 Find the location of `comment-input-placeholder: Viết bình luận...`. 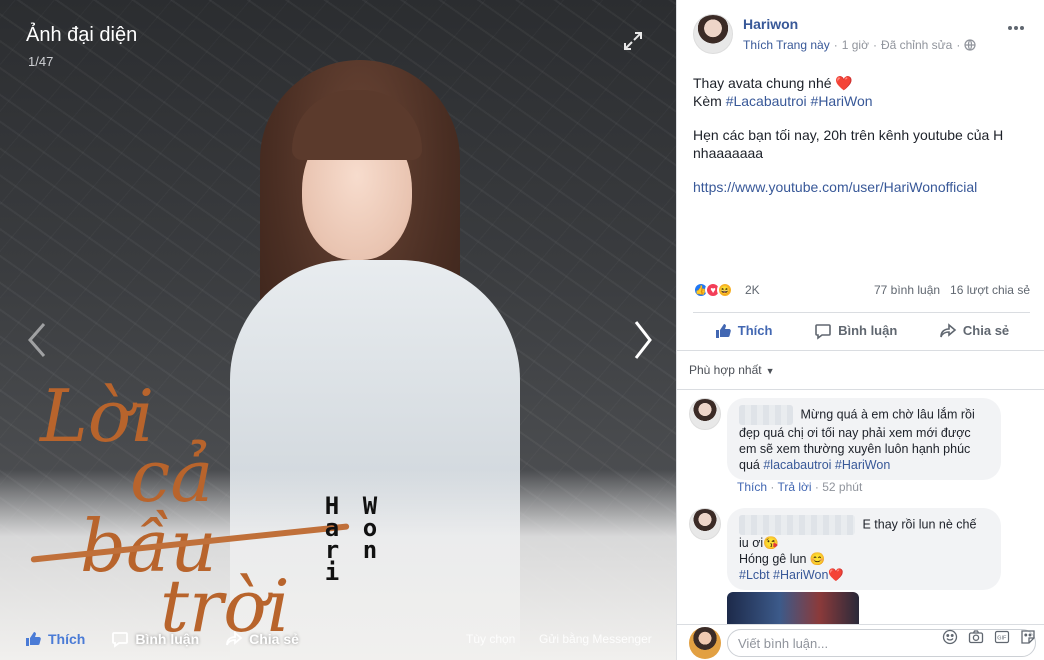

comment-input-placeholder: Viết bình luận... is located at coordinates (783, 643).